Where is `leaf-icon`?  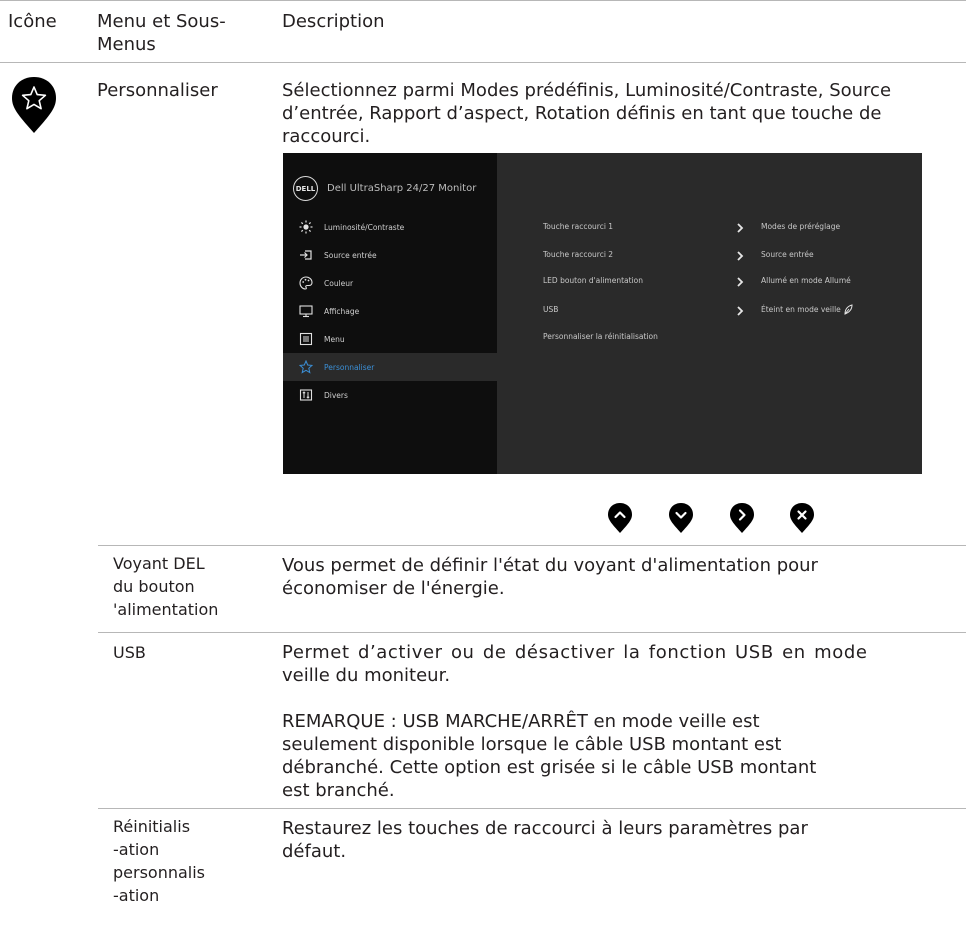 leaf-icon is located at coordinates (848, 309).